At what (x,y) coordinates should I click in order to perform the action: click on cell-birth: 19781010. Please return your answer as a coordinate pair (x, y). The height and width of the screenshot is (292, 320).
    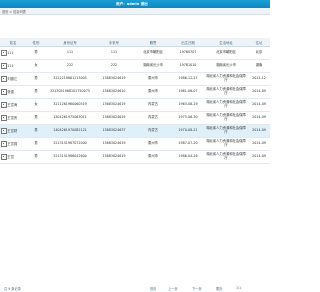
    Looking at the image, I should click on (188, 66).